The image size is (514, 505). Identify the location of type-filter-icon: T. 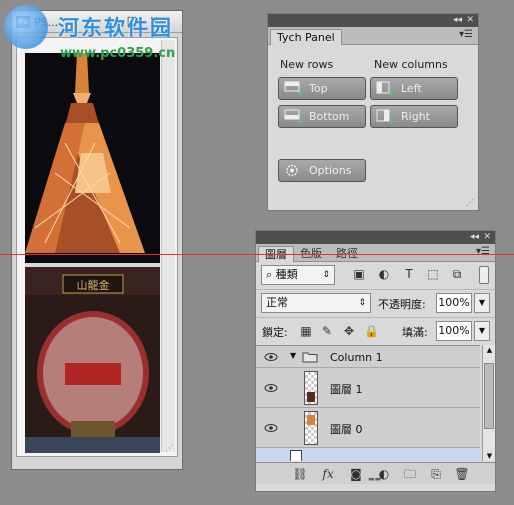
(409, 274).